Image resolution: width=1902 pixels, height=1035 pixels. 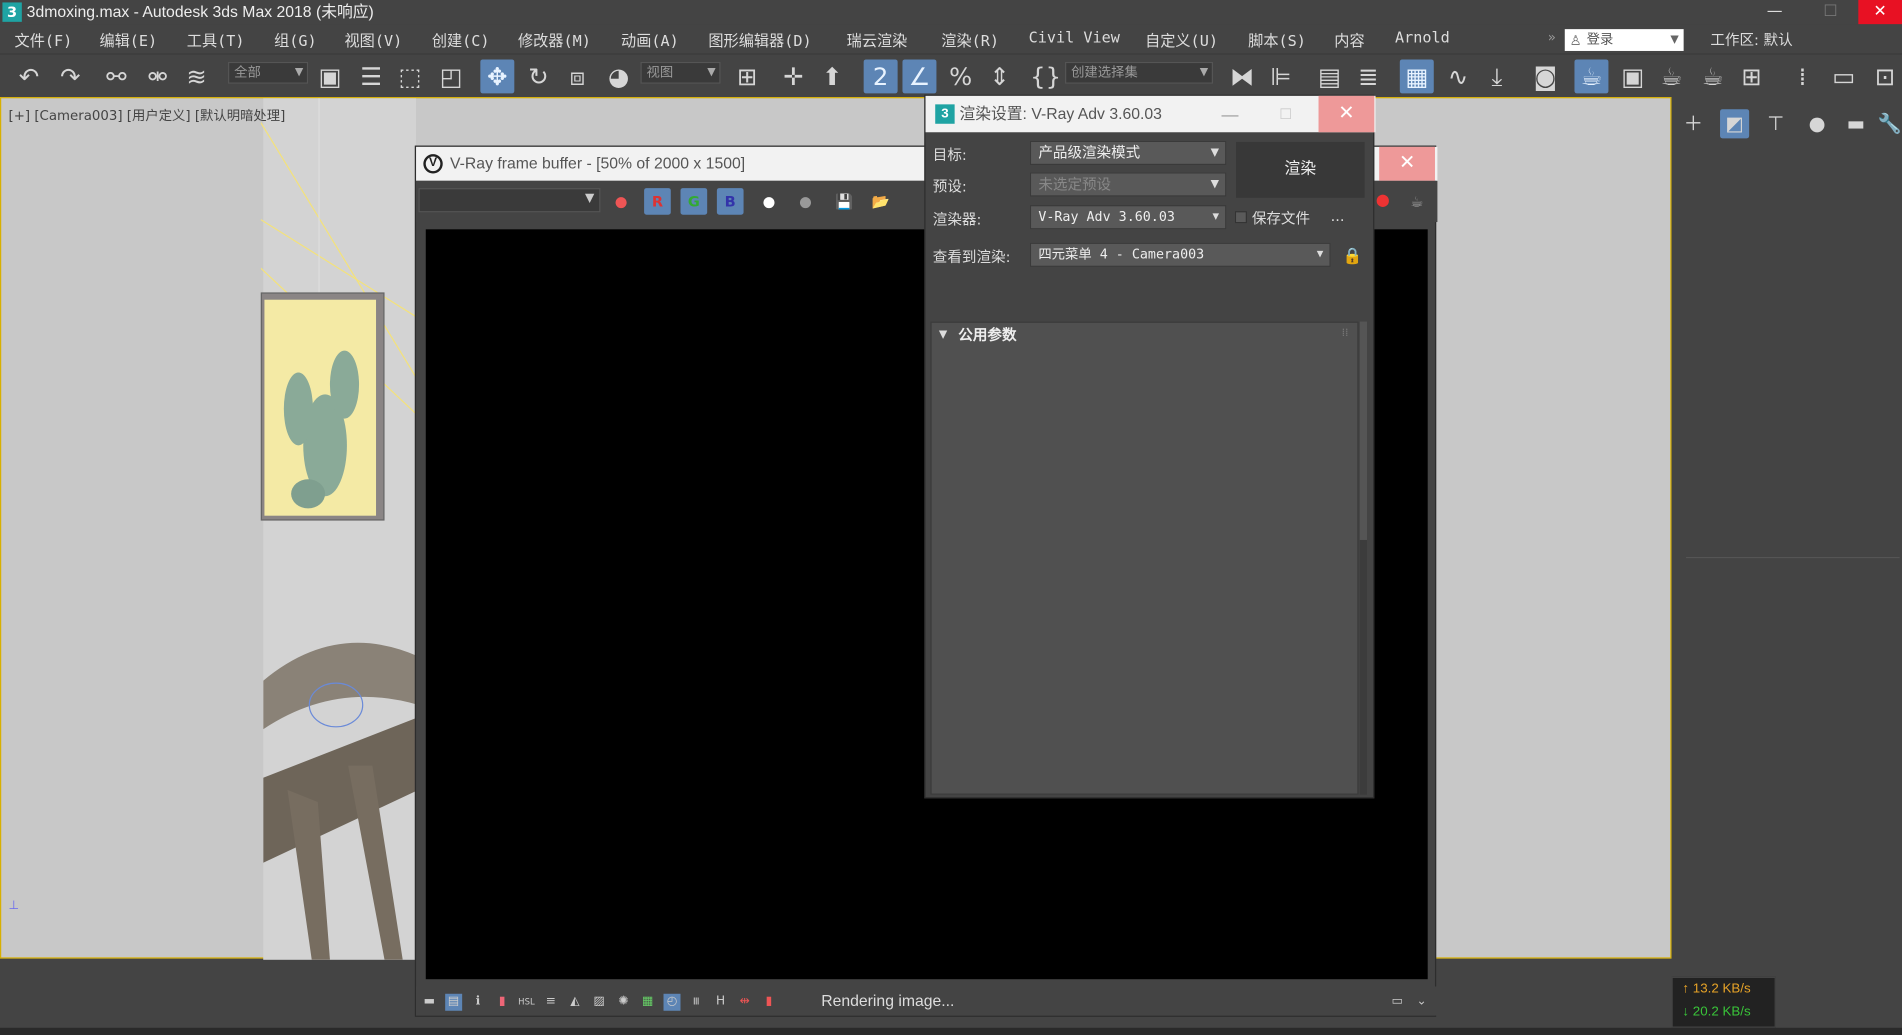 I want to click on menu-customize: 自定义(U), so click(x=1181, y=39).